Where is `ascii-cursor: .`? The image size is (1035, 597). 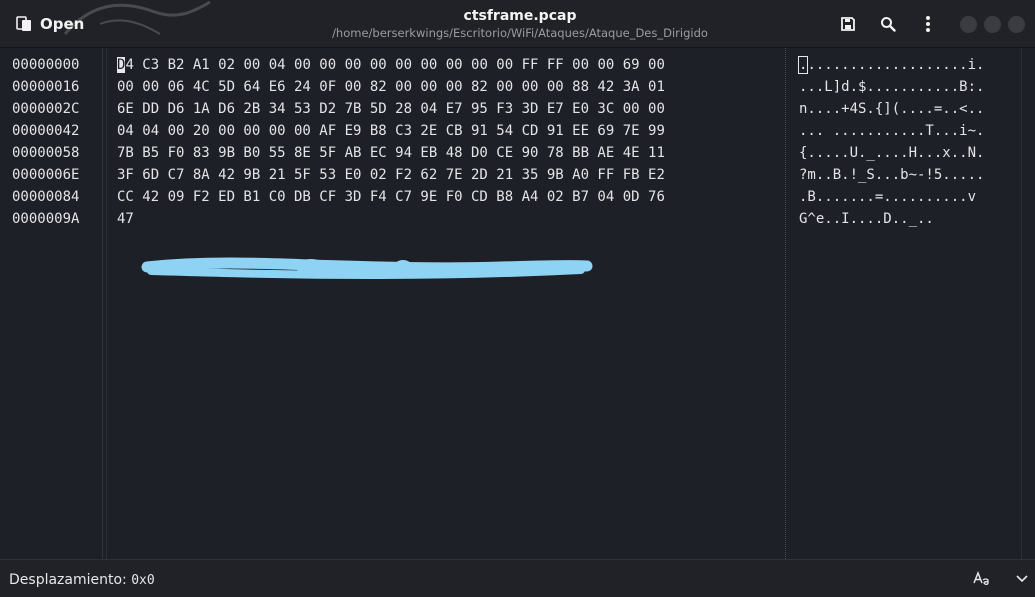 ascii-cursor: . is located at coordinates (803, 65).